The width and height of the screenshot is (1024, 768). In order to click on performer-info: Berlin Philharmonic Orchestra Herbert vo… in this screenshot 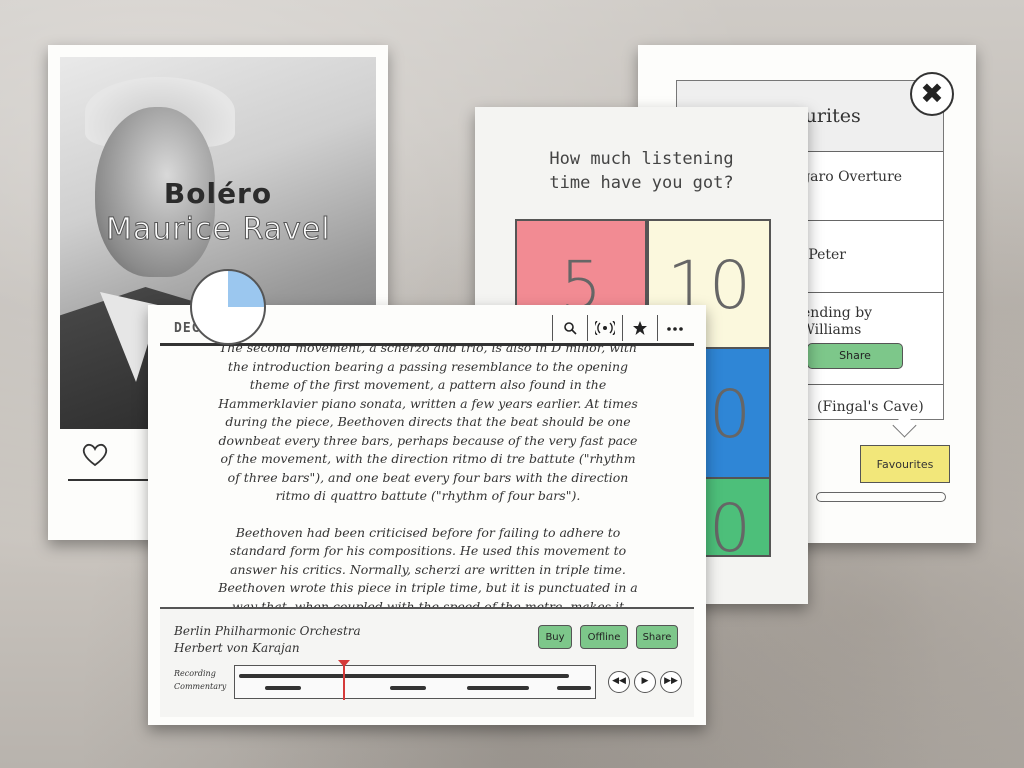, I will do `click(267, 640)`.